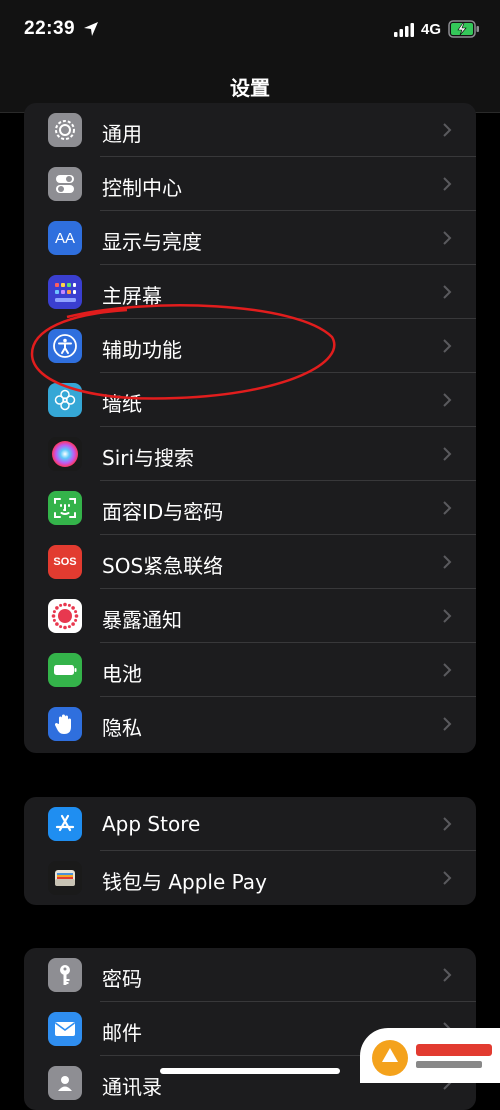 The width and height of the screenshot is (500, 1110). I want to click on settings-row-wallet-apple-pay: 钱包与 Apple Pay, so click(250, 878).